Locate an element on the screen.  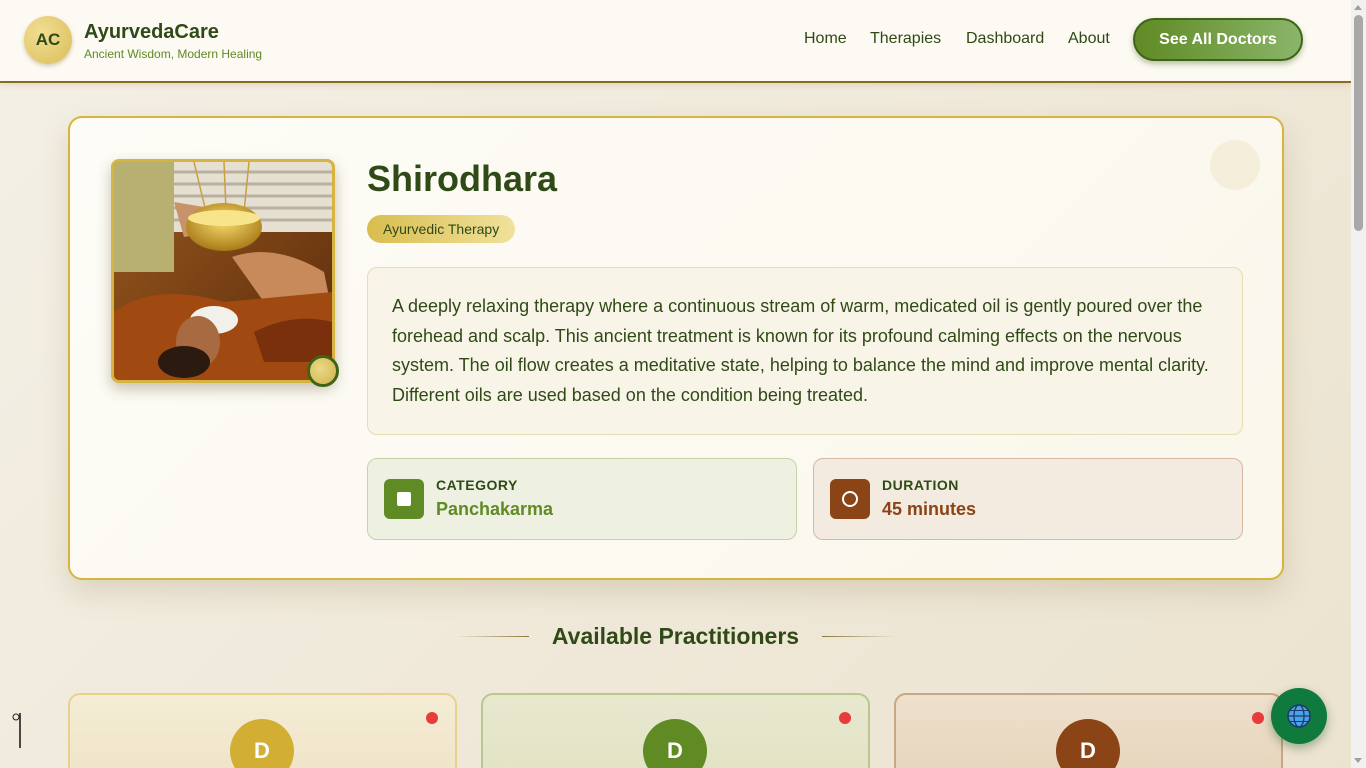
nav-about-link: About is located at coordinates (1089, 39).